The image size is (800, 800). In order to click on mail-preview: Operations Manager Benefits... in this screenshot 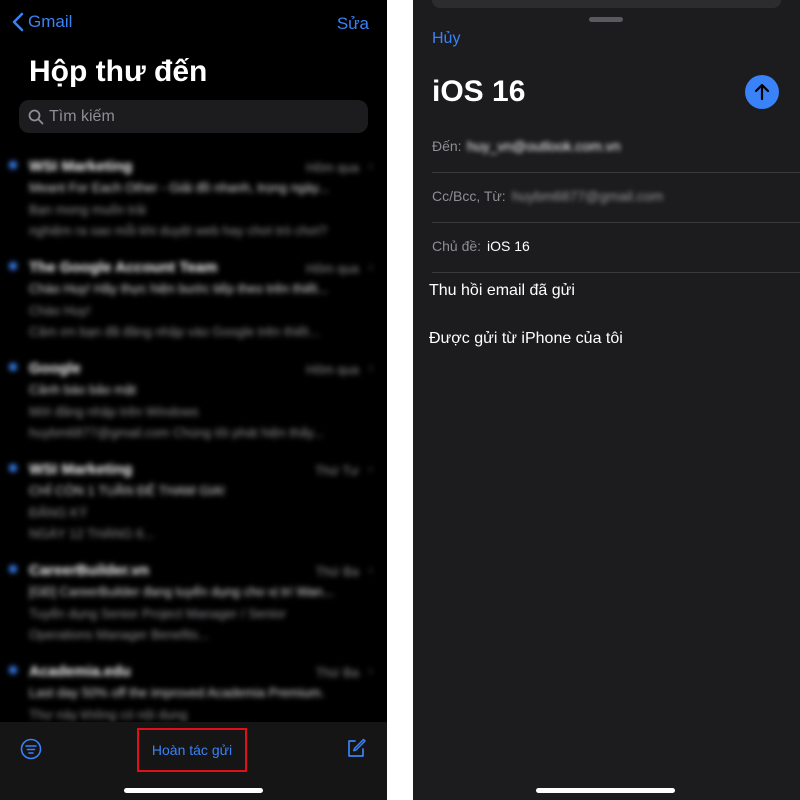, I will do `click(119, 634)`.